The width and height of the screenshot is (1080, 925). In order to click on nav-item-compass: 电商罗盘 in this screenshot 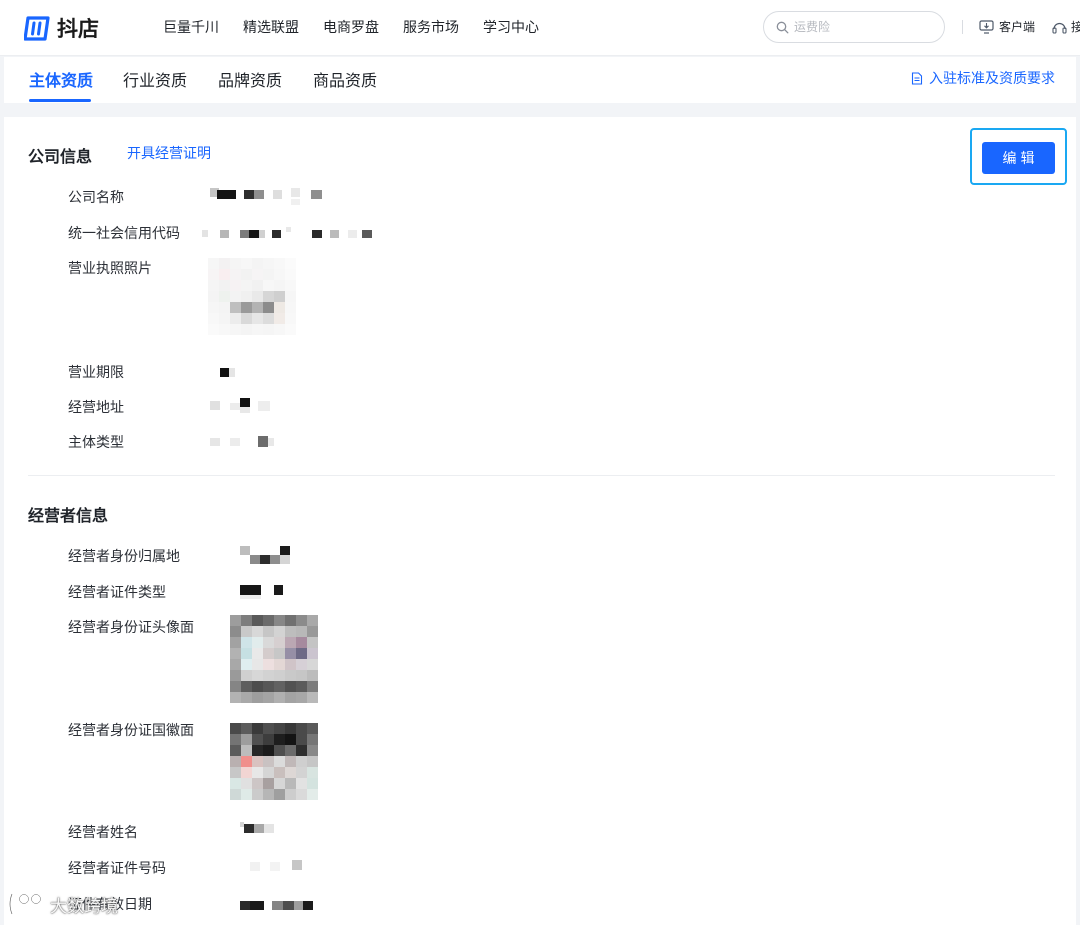, I will do `click(351, 27)`.